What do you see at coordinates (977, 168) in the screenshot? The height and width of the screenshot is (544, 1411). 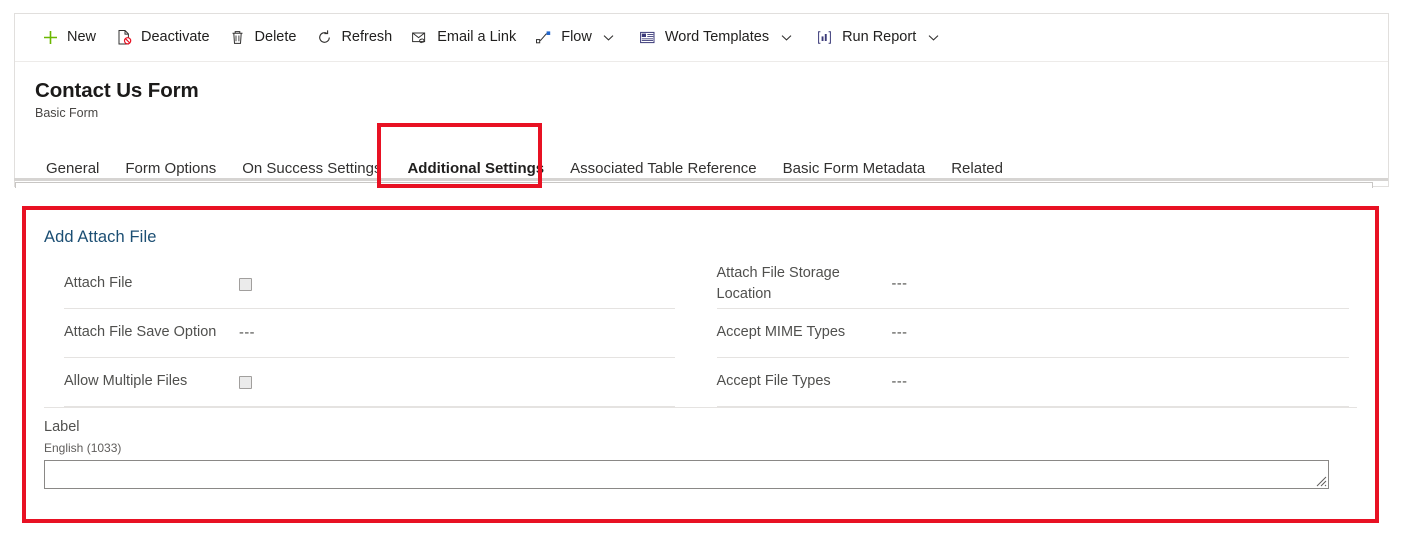 I see `tab-label: Related` at bounding box center [977, 168].